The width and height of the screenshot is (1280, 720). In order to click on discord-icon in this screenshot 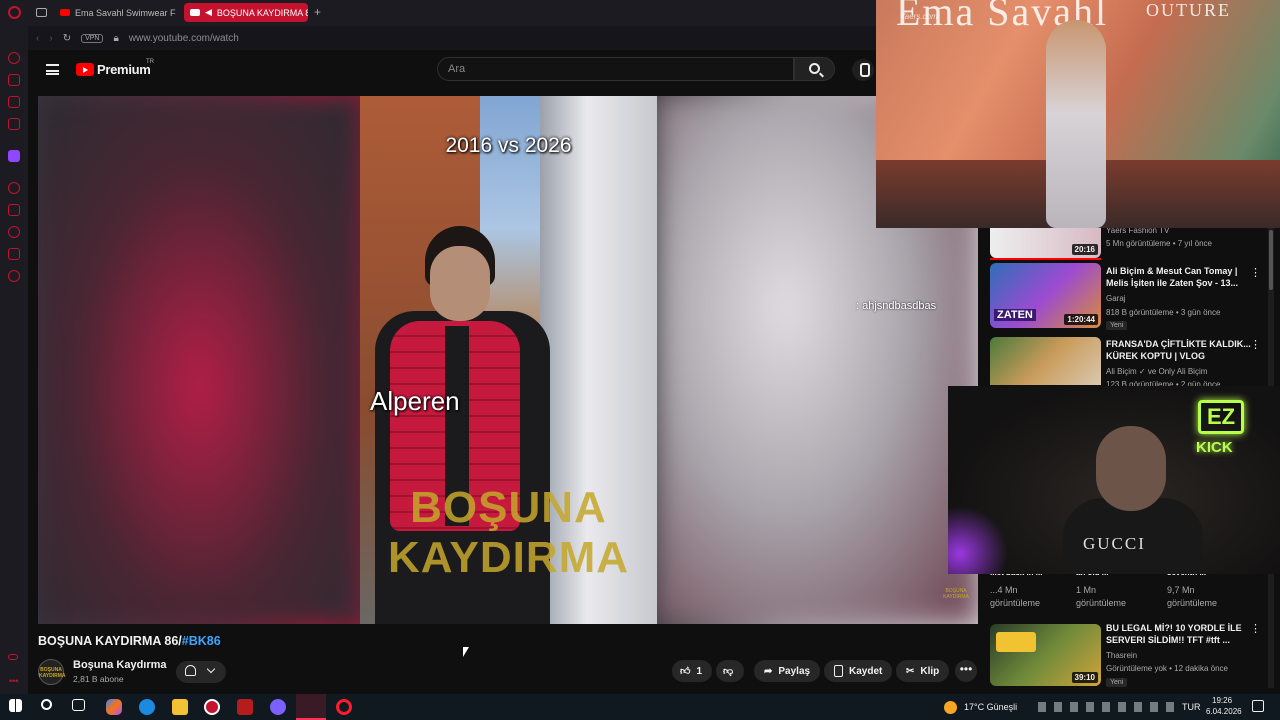, I will do `click(278, 707)`.